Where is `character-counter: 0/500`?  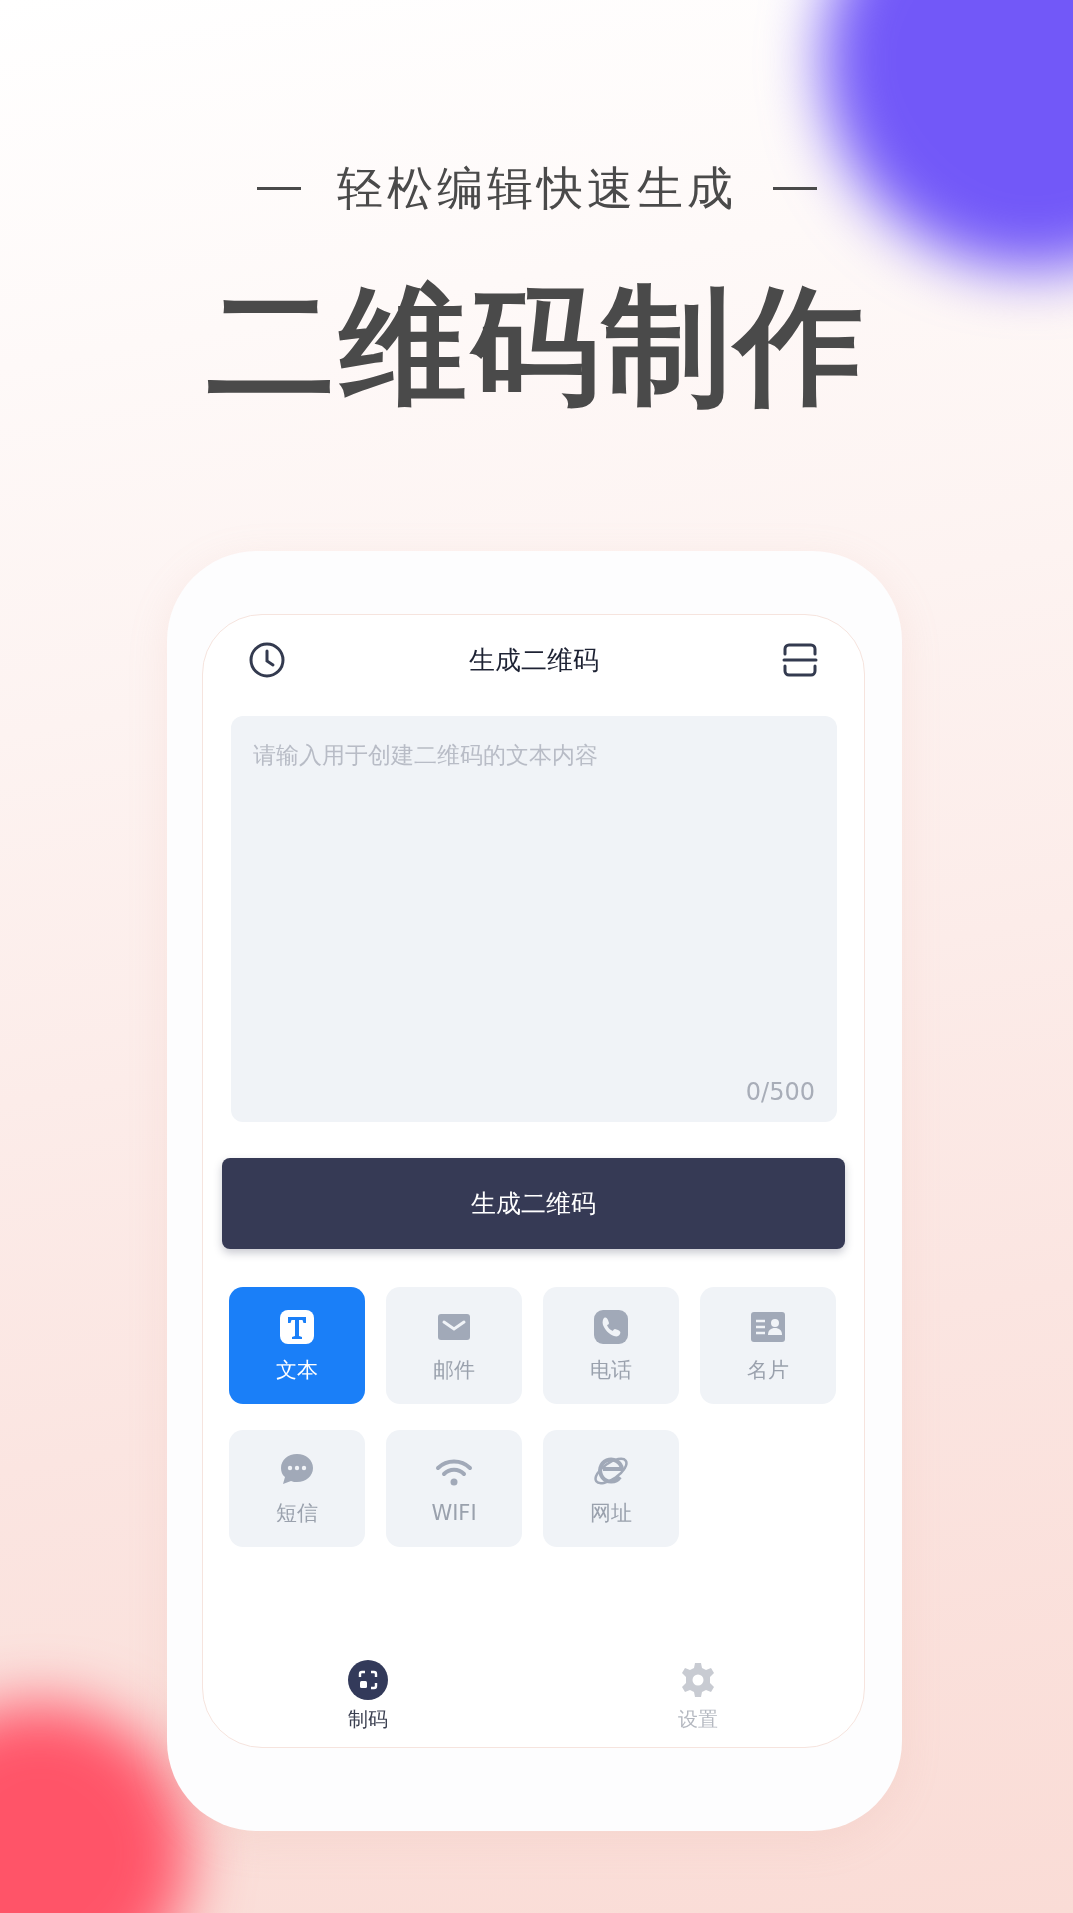
character-counter: 0/500 is located at coordinates (780, 1092).